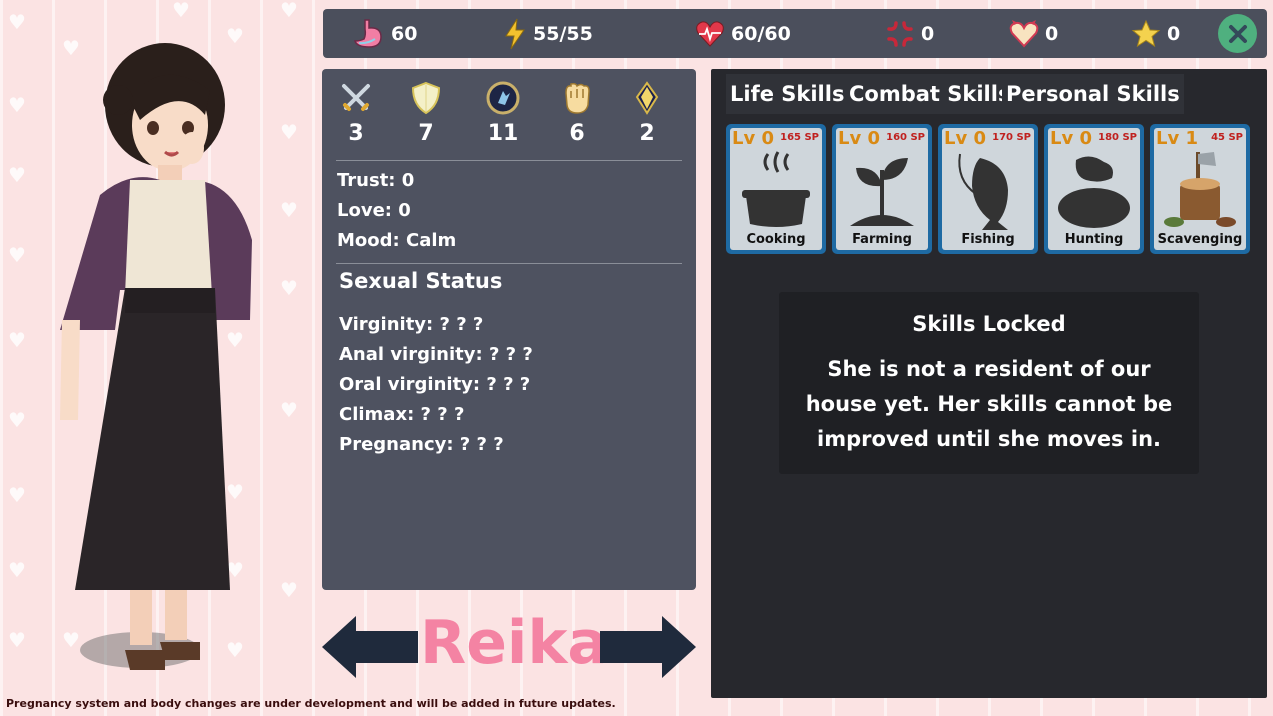  Describe the element at coordinates (988, 239) in the screenshot. I see `skill-name: Fishing` at that location.